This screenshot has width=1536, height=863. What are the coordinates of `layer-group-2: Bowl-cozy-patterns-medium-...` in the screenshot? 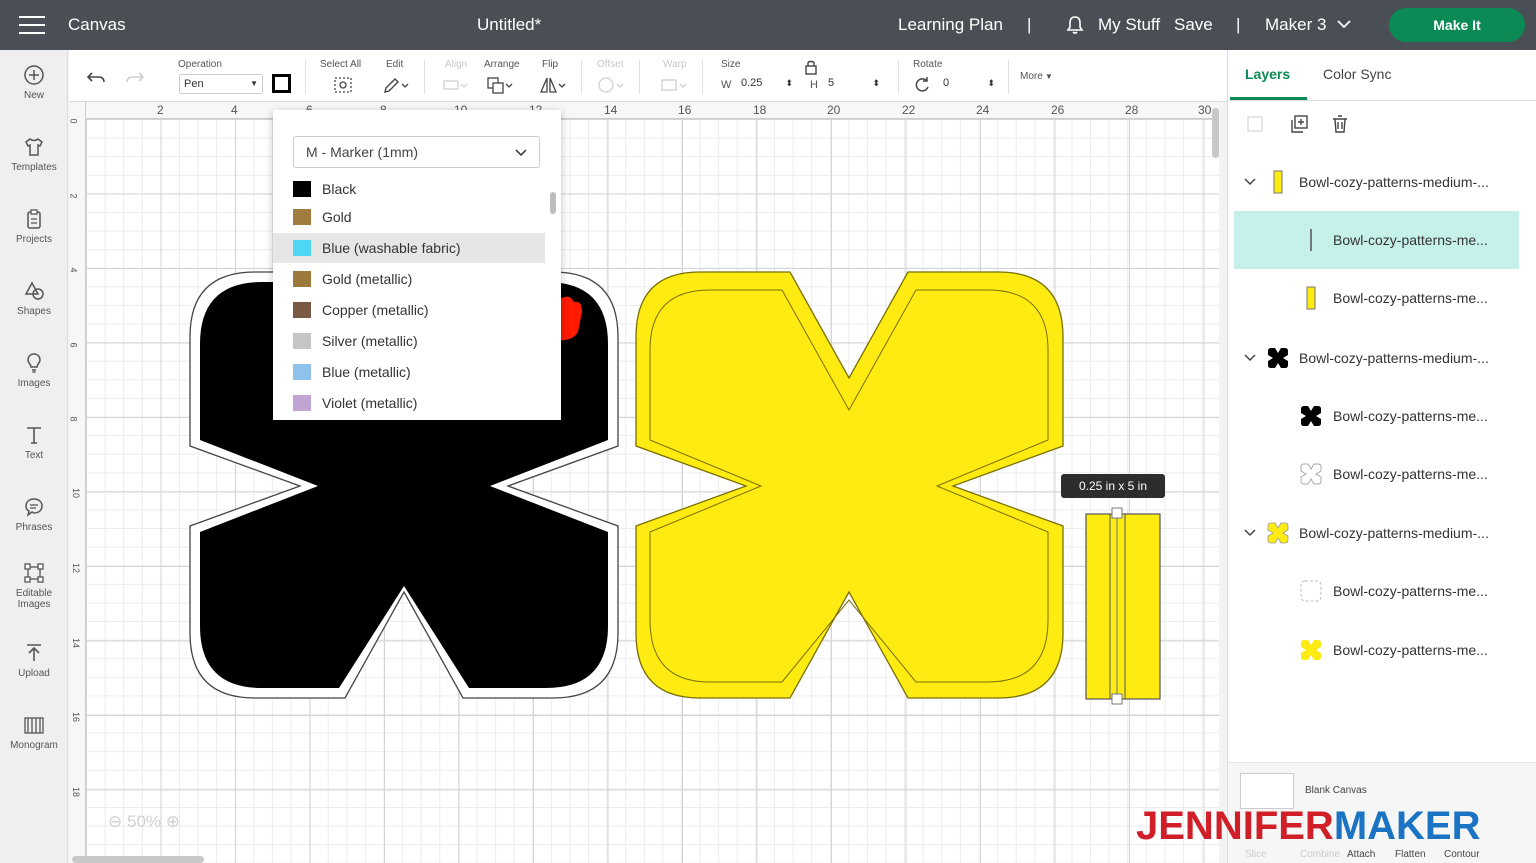 It's located at (1382, 358).